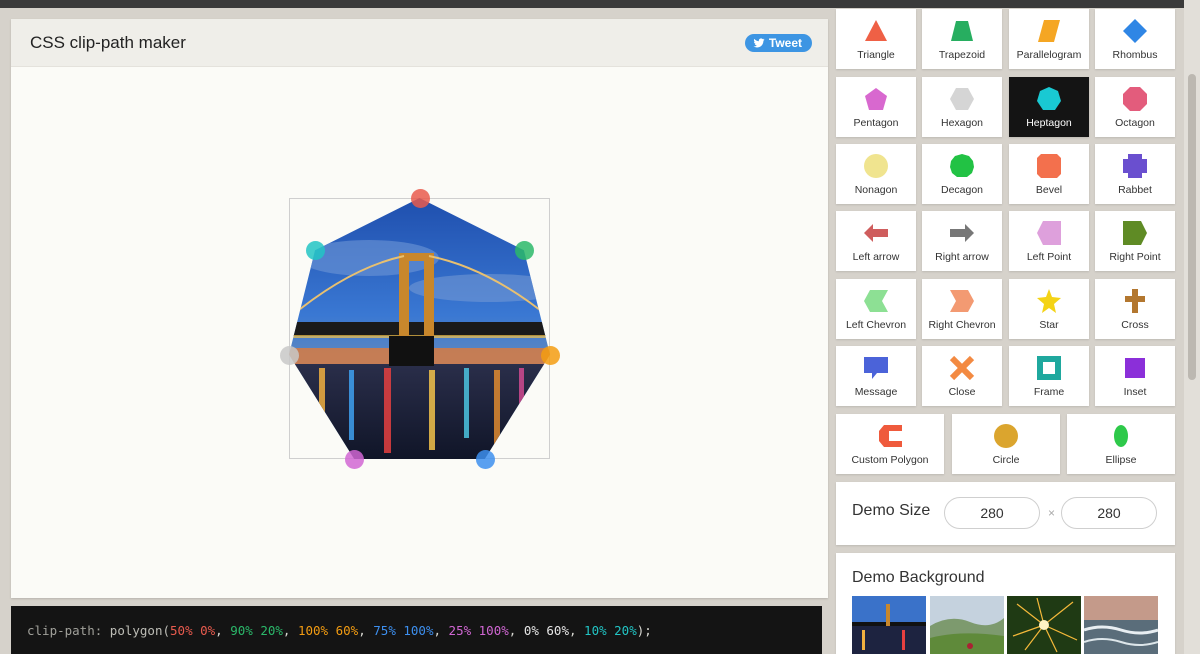  What do you see at coordinates (1135, 39) in the screenshot?
I see `shape-option: Rhombus` at bounding box center [1135, 39].